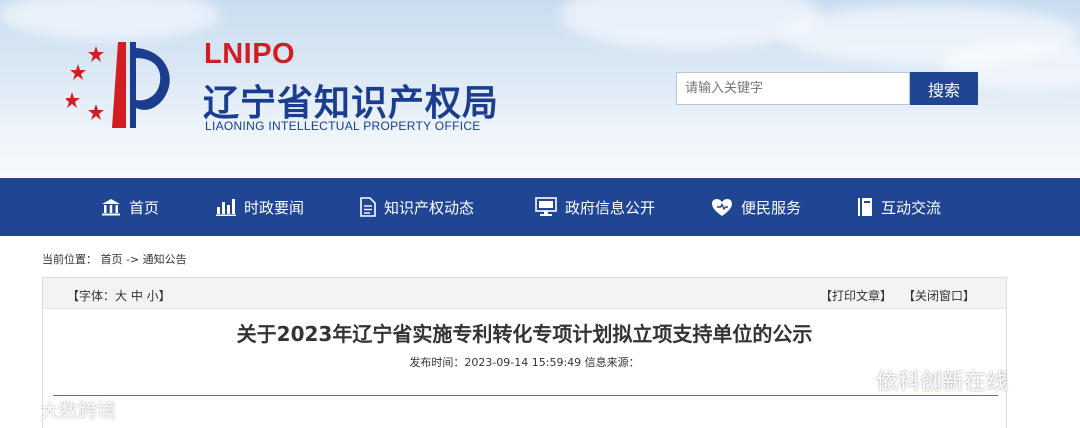 The image size is (1080, 428). What do you see at coordinates (21, 409) in the screenshot?
I see `watermark-logo-icon` at bounding box center [21, 409].